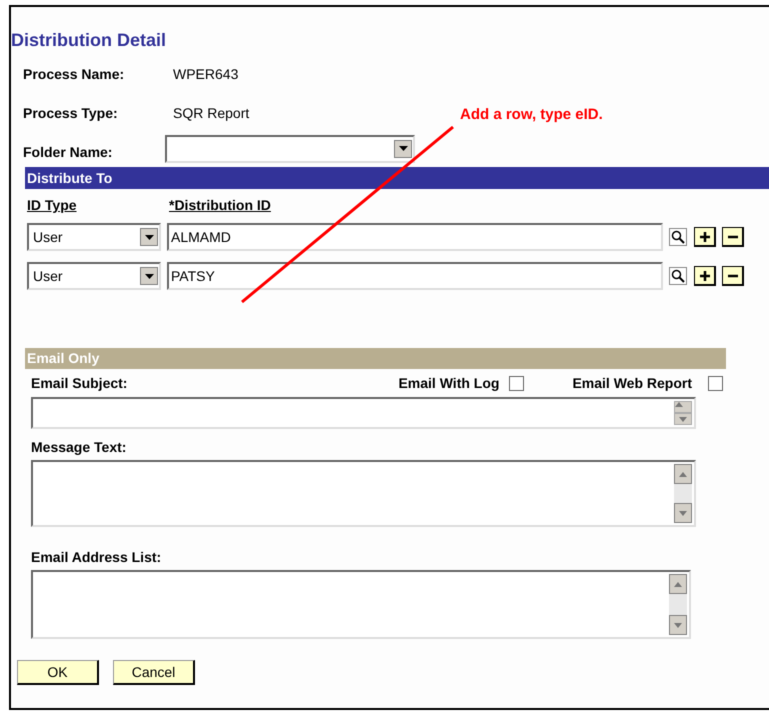 This screenshot has width=769, height=716. I want to click on email-subject-field, so click(363, 413).